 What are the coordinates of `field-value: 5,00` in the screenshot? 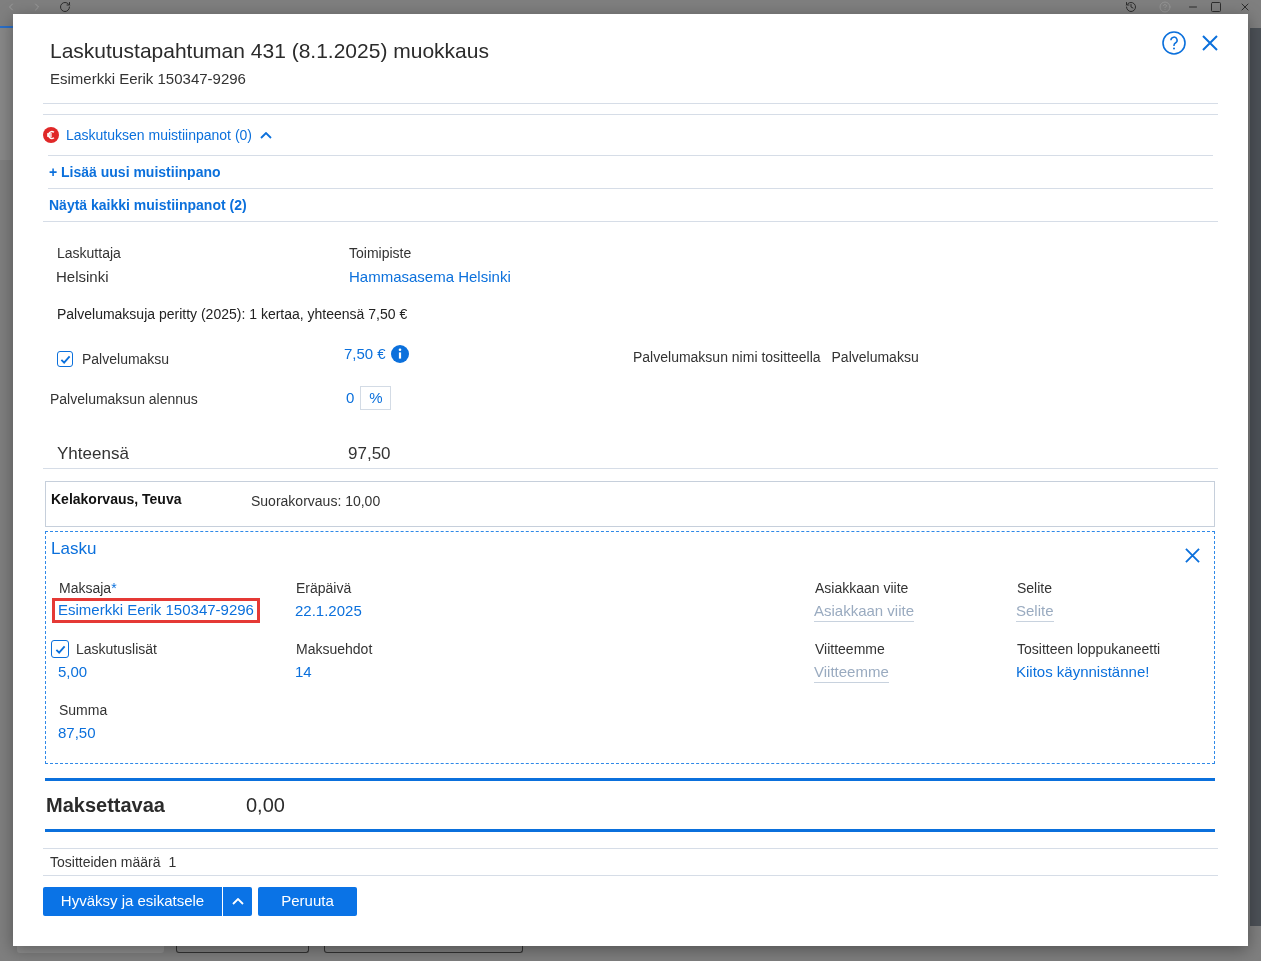 It's located at (73, 671).